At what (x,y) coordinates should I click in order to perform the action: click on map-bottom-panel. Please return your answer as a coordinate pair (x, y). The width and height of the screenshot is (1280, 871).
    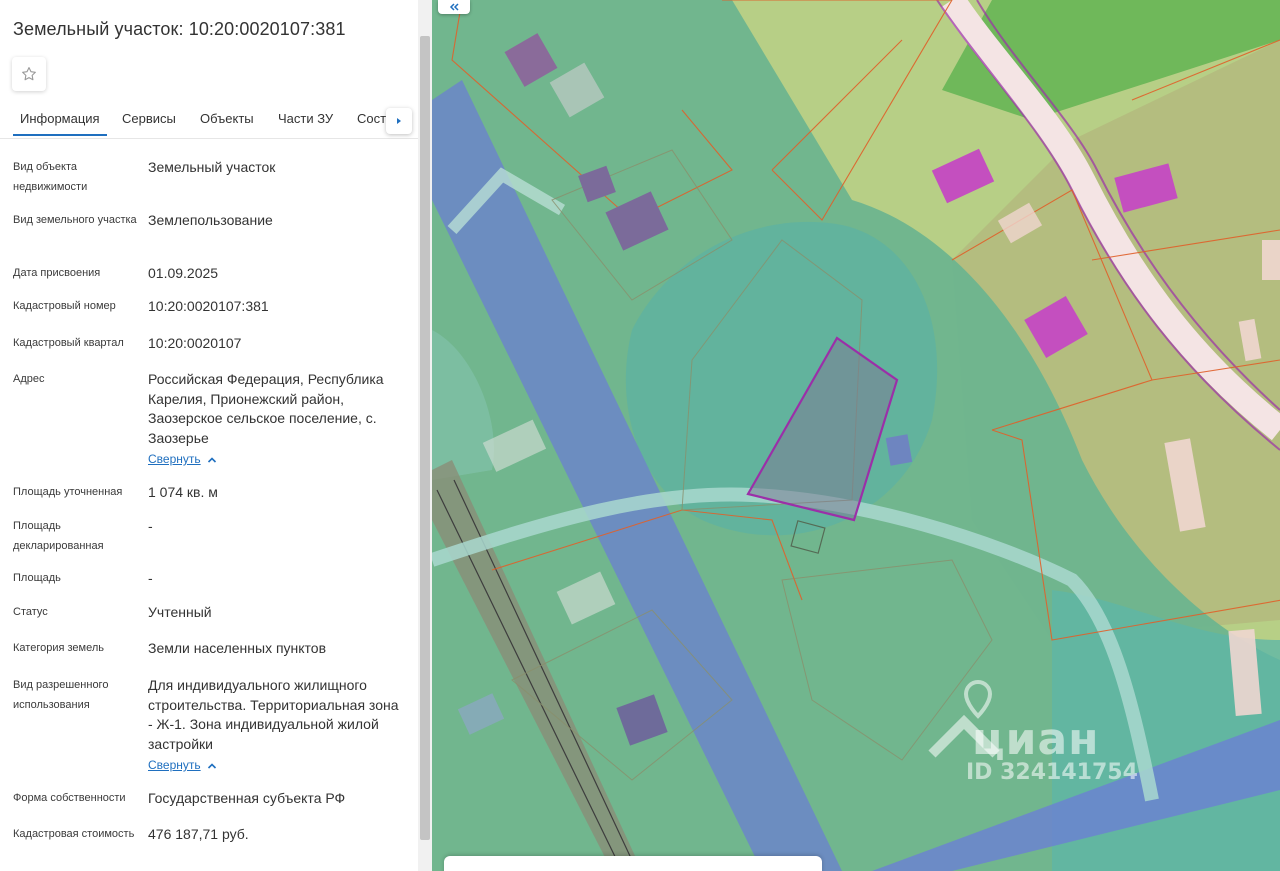
    Looking at the image, I should click on (633, 863).